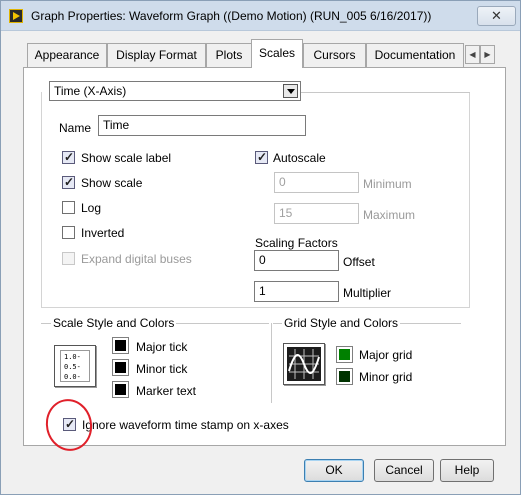 The height and width of the screenshot is (496, 521). Describe the element at coordinates (68, 232) in the screenshot. I see `inverted-checkbox` at that location.